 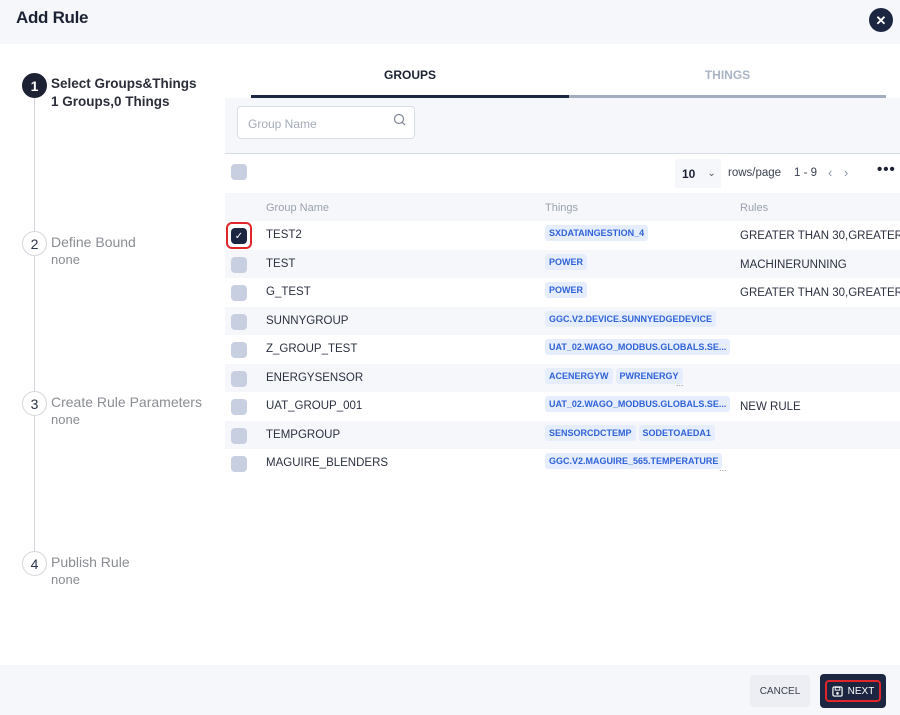 What do you see at coordinates (770, 407) in the screenshot?
I see `rules-text: NEW RULE` at bounding box center [770, 407].